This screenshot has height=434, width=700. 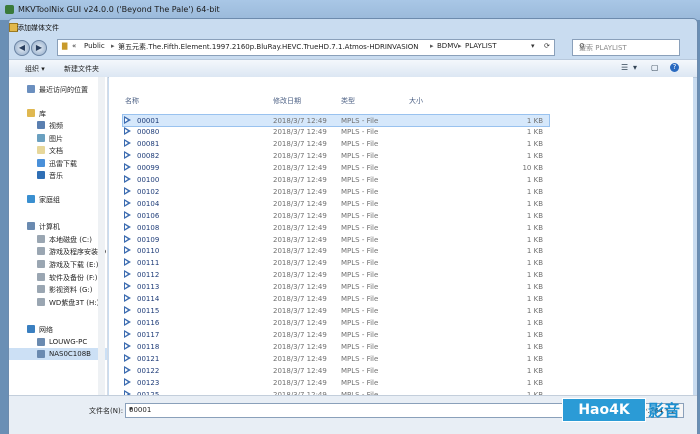 I want to click on file-row: 00116 2018/3/7 12:49 MPLS - File 1 KB, so click(x=336, y=322).